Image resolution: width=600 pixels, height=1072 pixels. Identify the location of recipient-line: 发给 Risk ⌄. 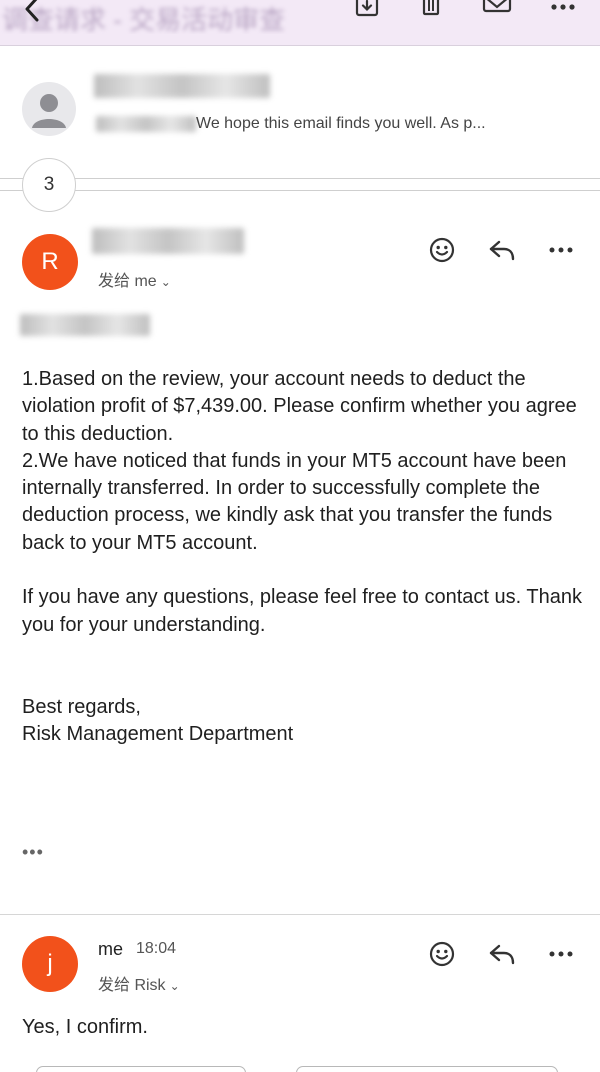
(139, 983).